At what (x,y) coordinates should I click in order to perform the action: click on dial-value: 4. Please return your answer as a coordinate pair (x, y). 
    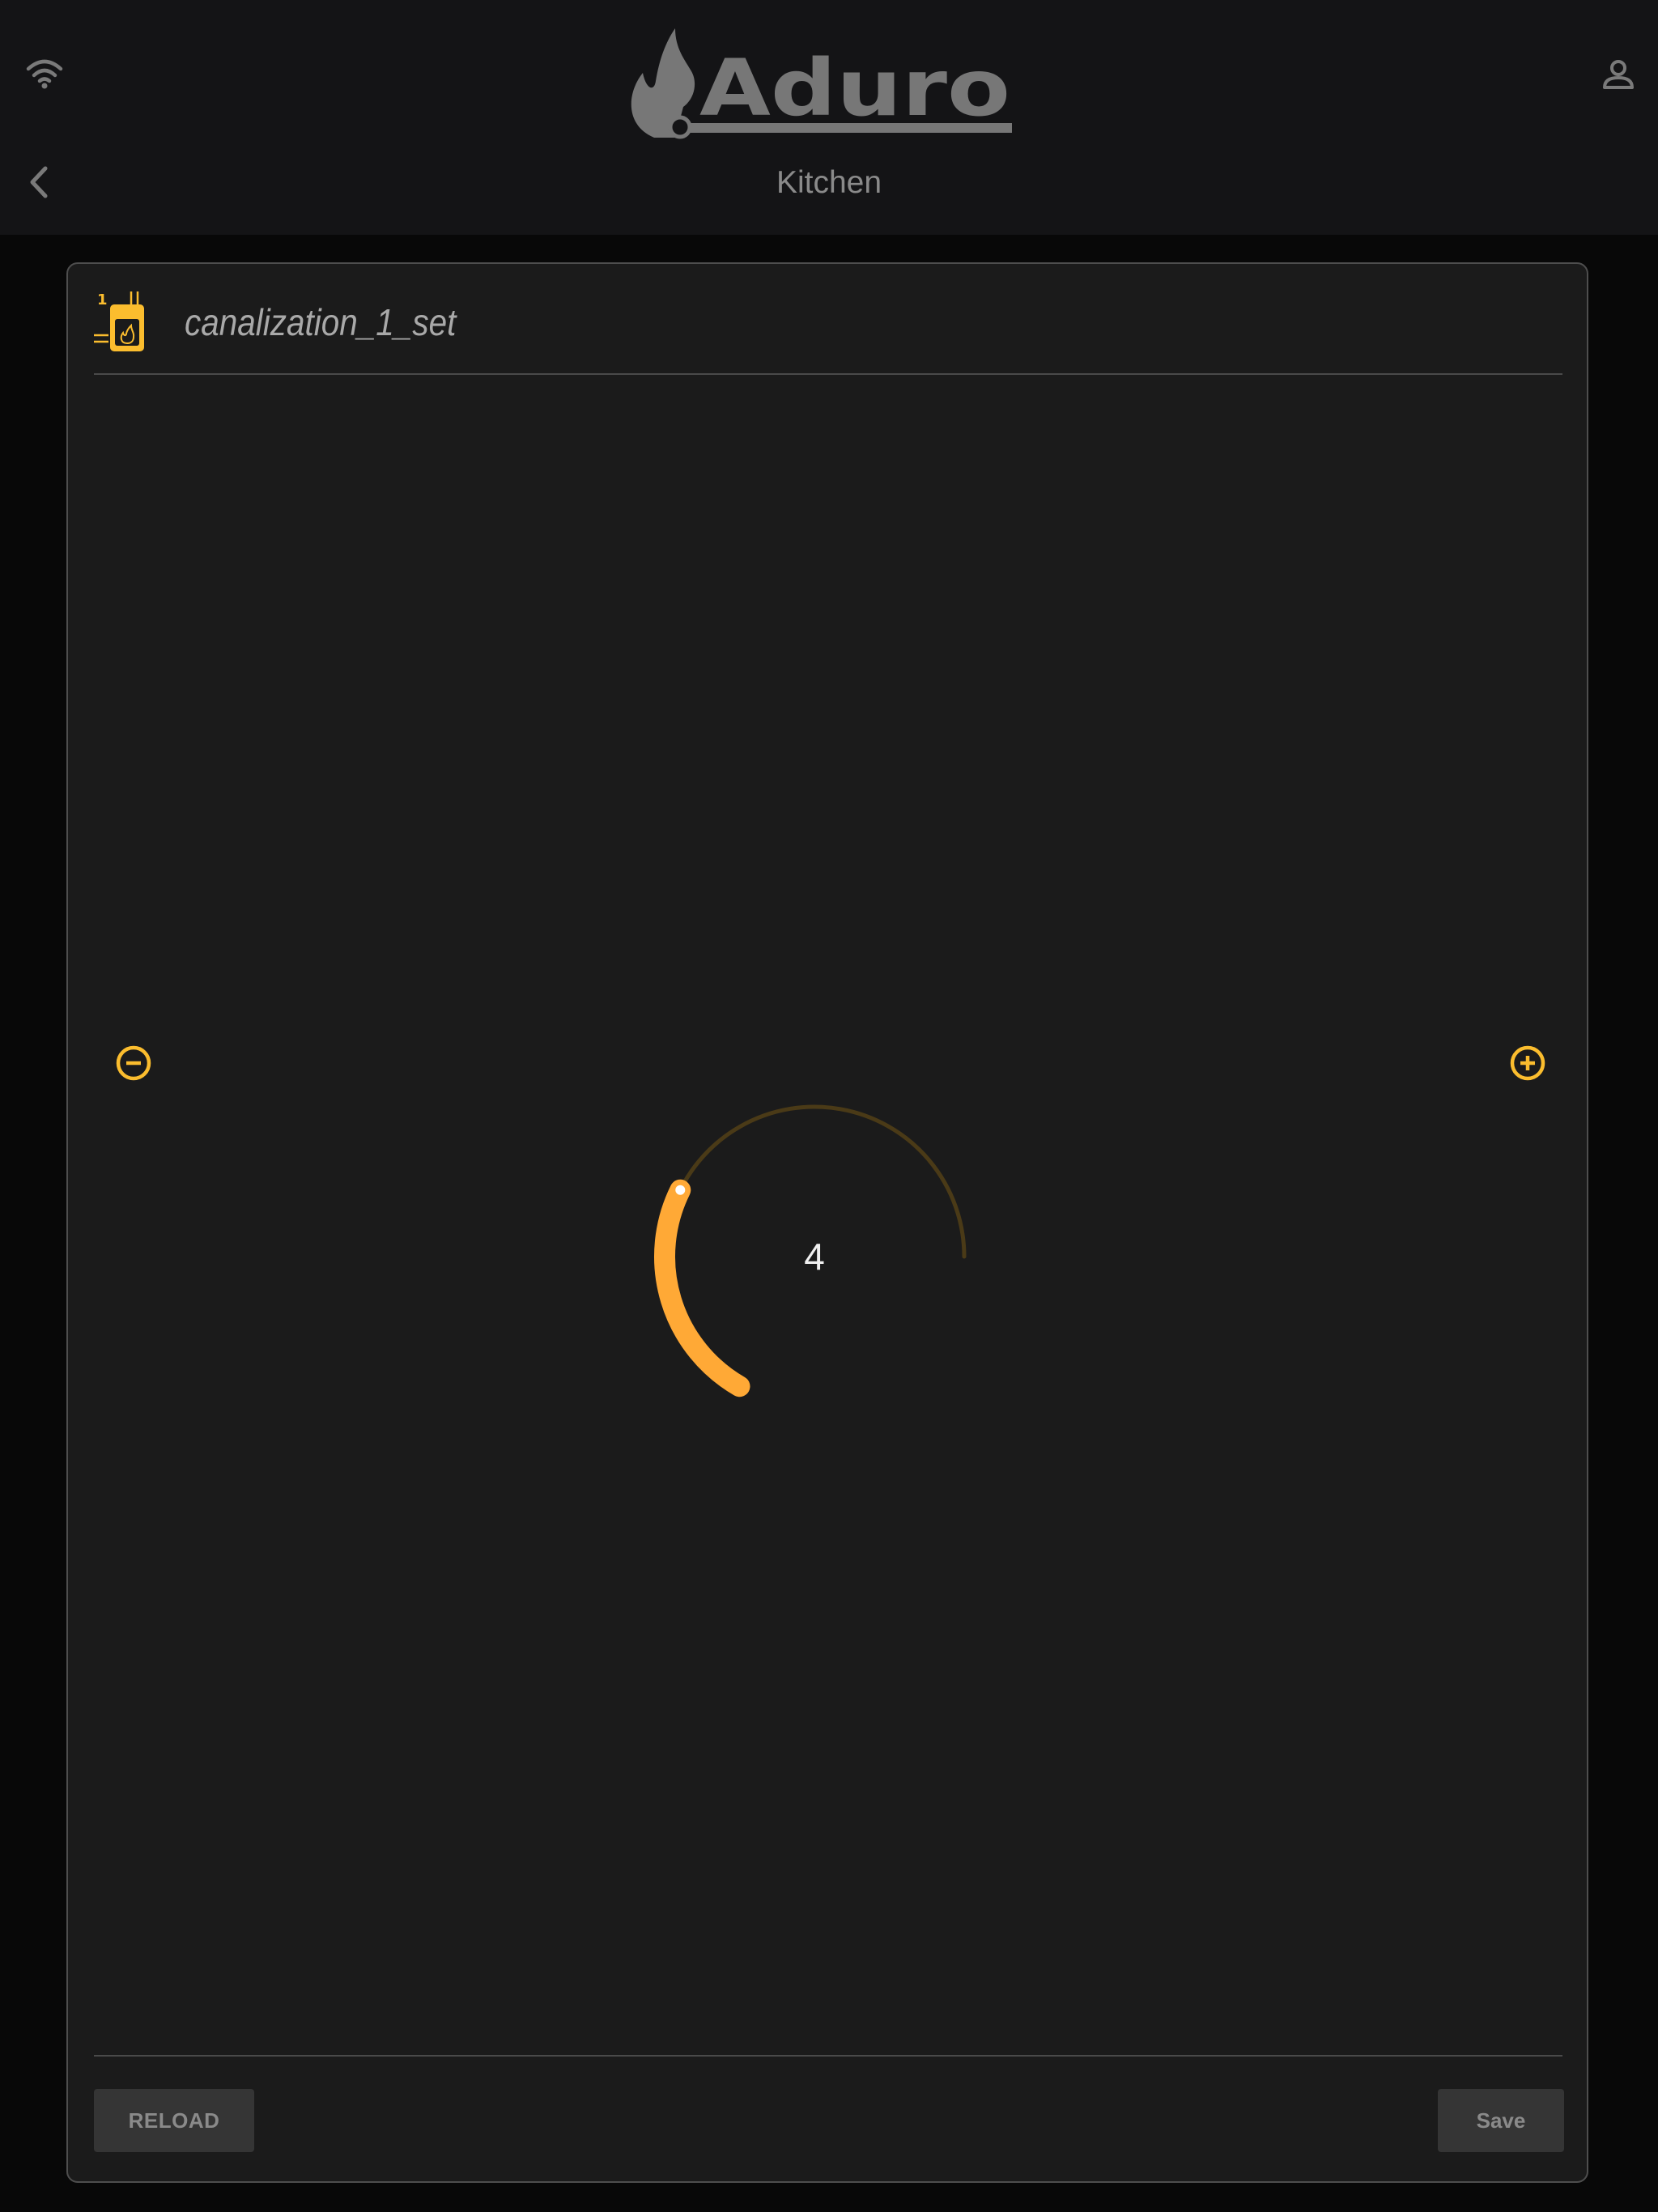
    Looking at the image, I should click on (814, 1257).